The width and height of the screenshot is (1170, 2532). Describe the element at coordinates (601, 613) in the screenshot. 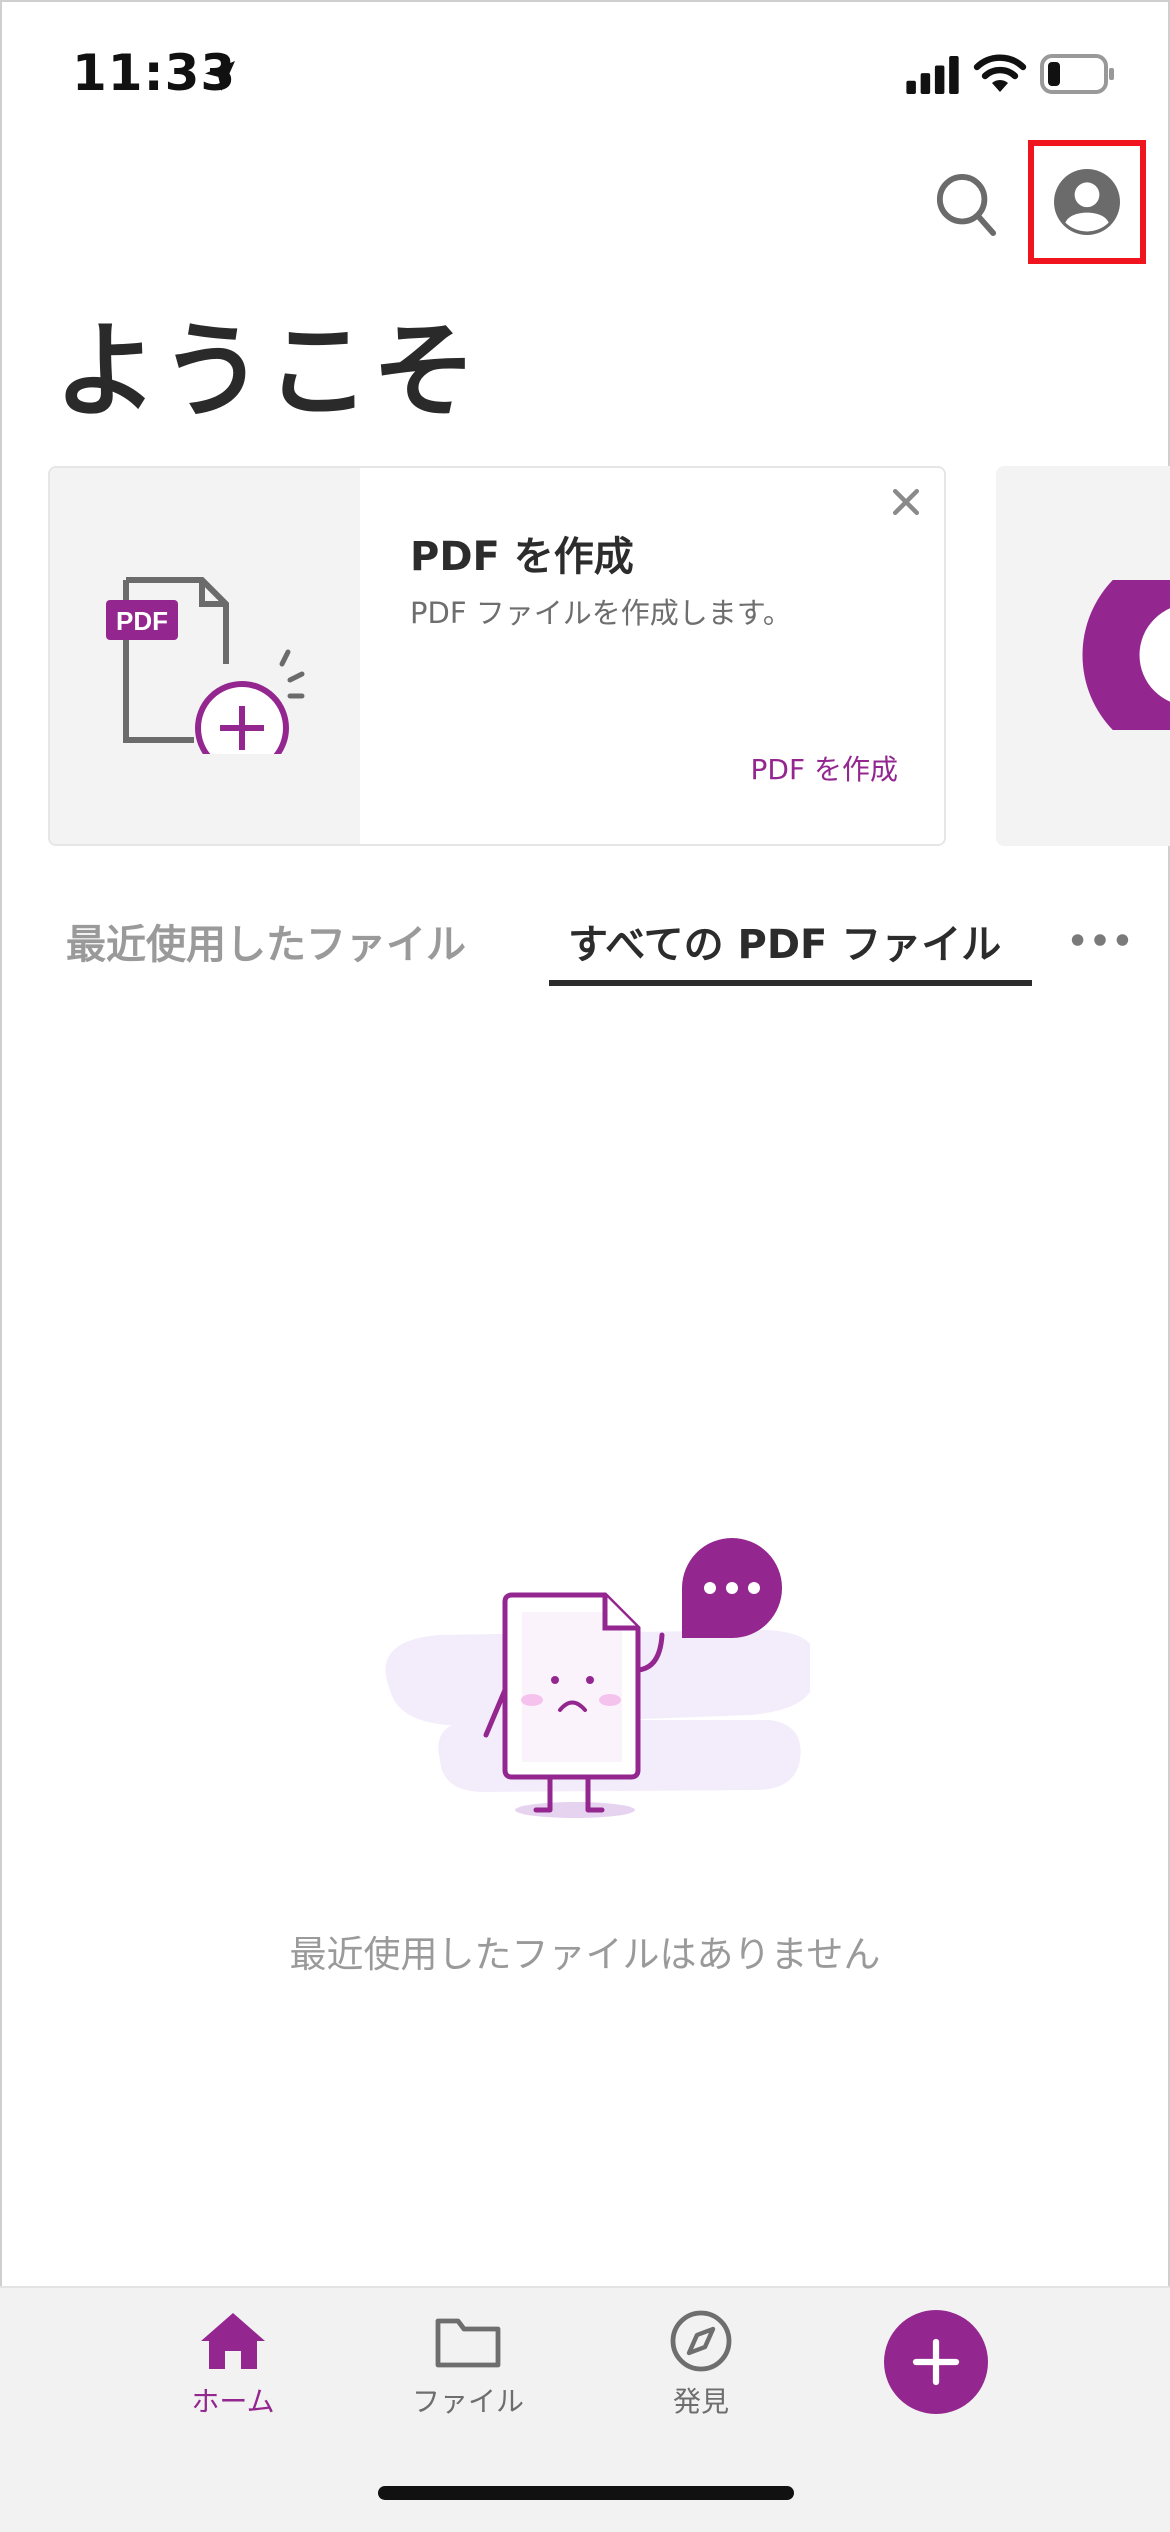

I see `promo-description: PDF ファイルを作成します。` at that location.